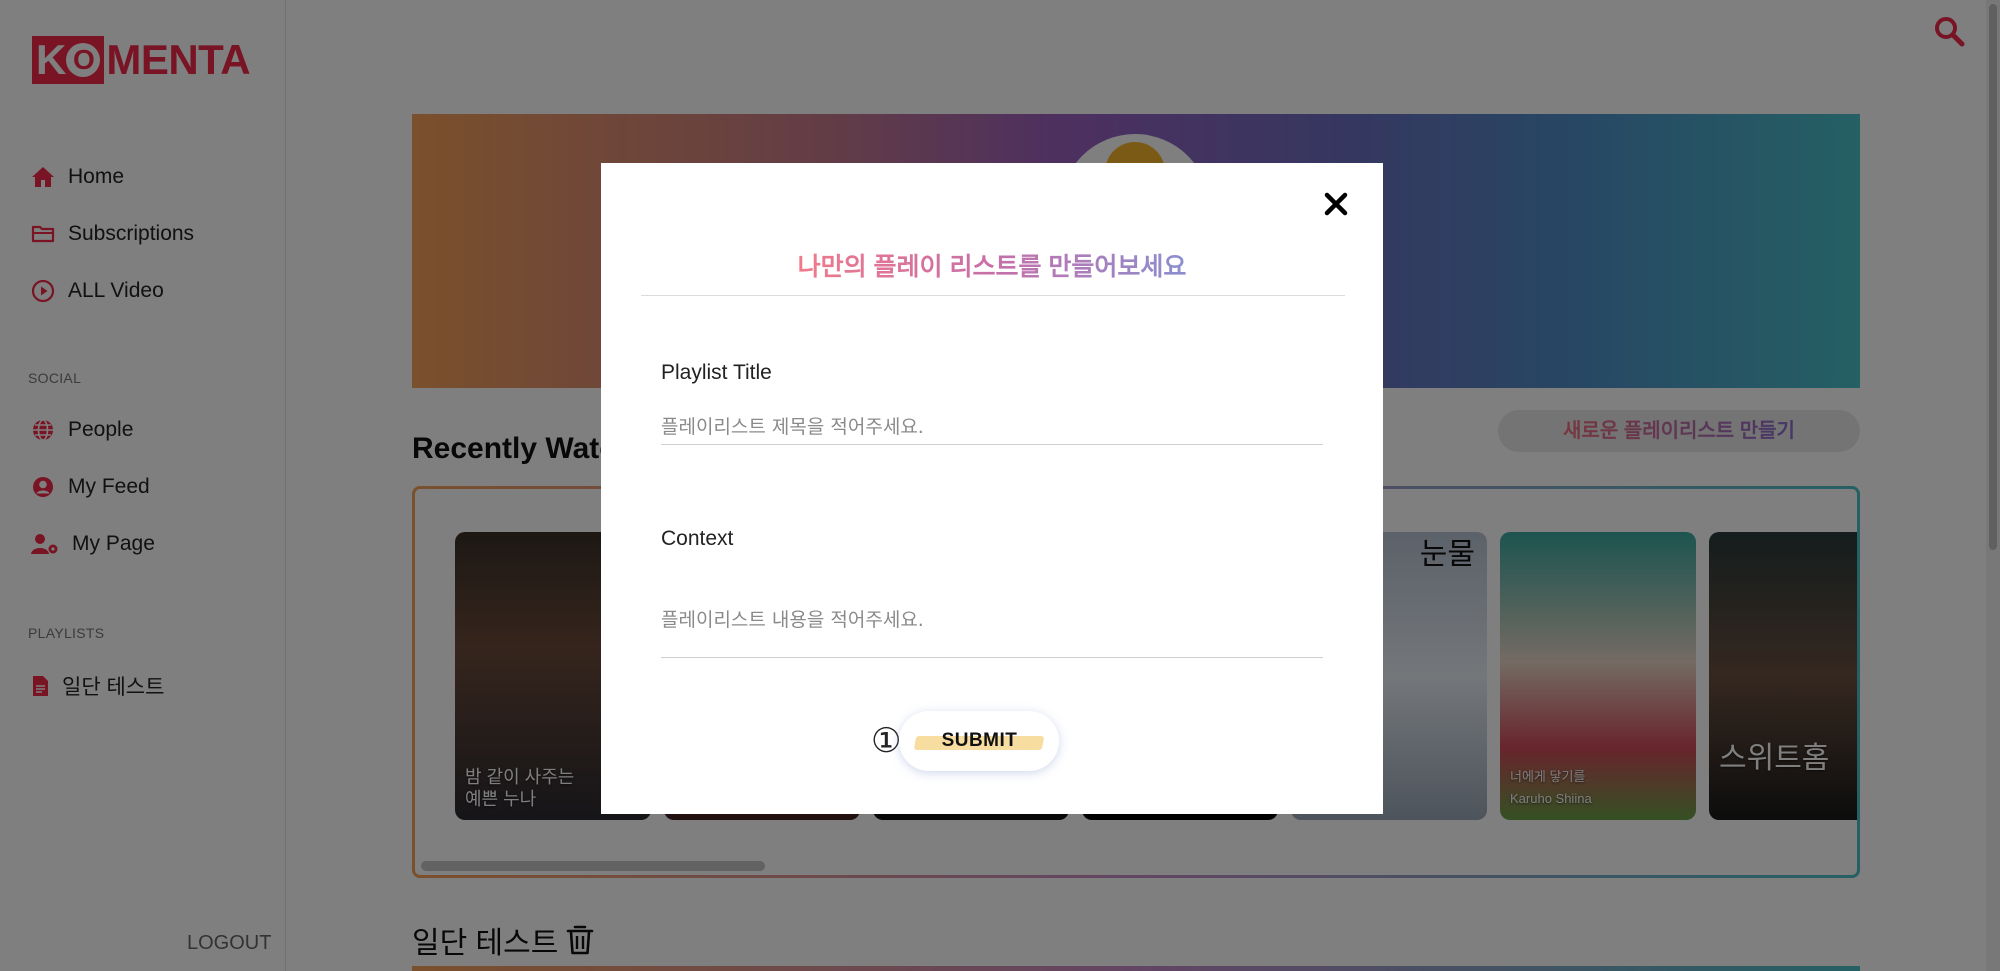  I want to click on modal-title: 나만의 플레이 리스트를 만들어보세요, so click(992, 265).